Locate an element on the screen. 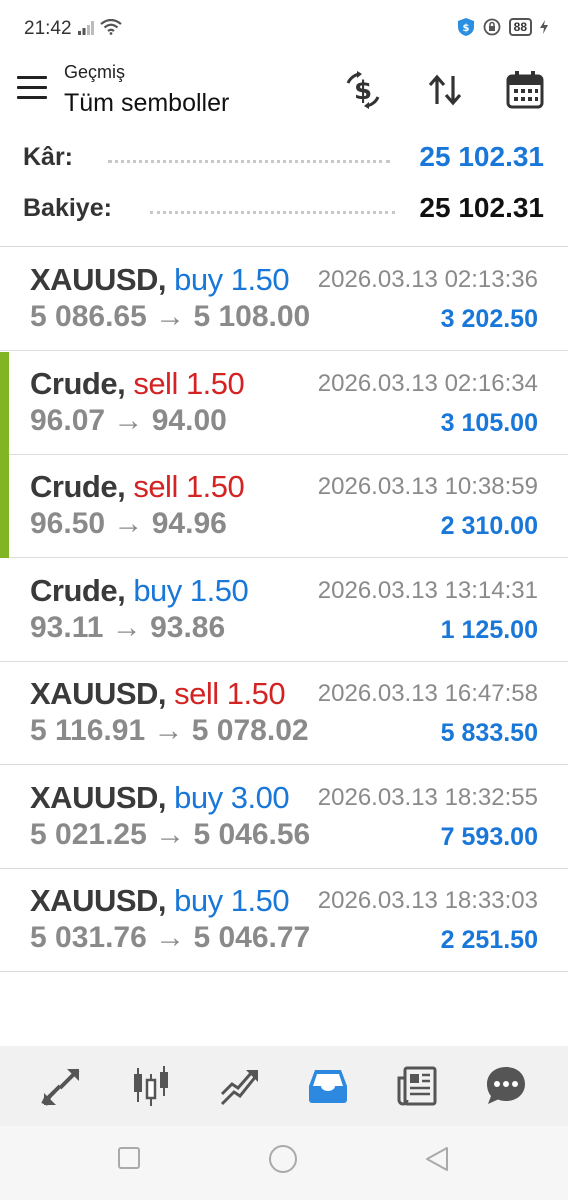 The image size is (568, 1200). sort-button is located at coordinates (445, 90).